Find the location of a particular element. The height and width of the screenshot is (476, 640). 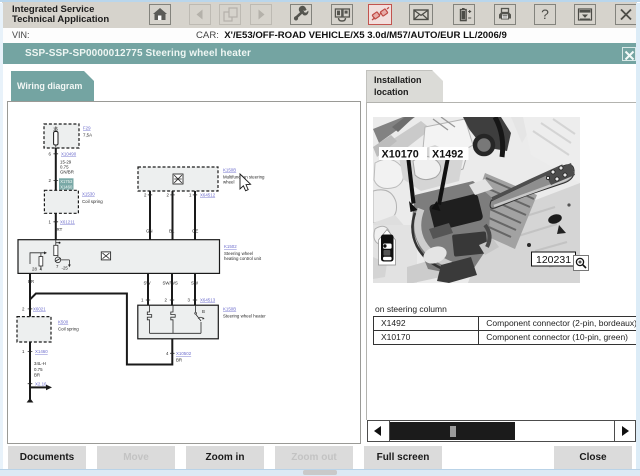

svg-text: 4 is located at coordinates (167, 353).